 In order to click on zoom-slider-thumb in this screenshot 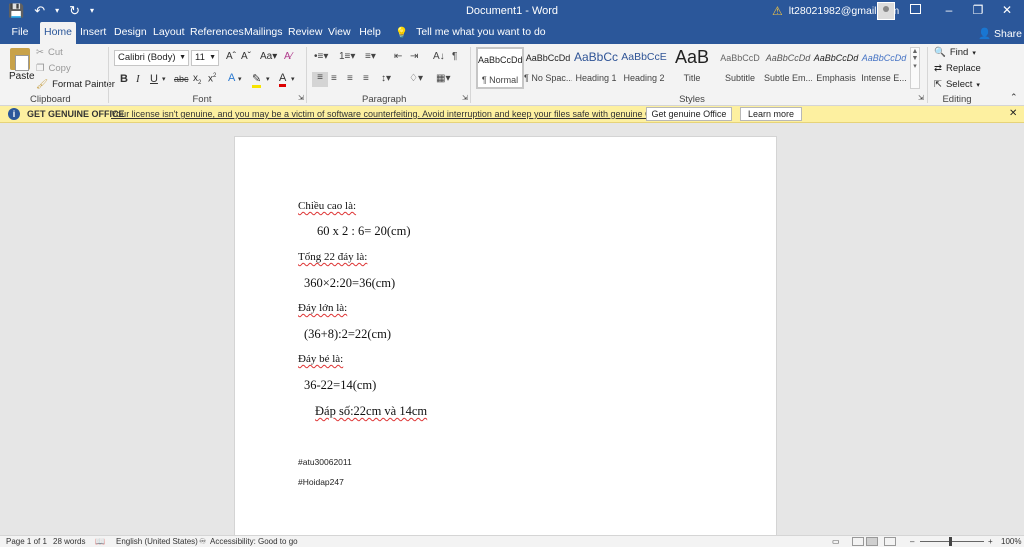, I will do `click(950, 541)`.